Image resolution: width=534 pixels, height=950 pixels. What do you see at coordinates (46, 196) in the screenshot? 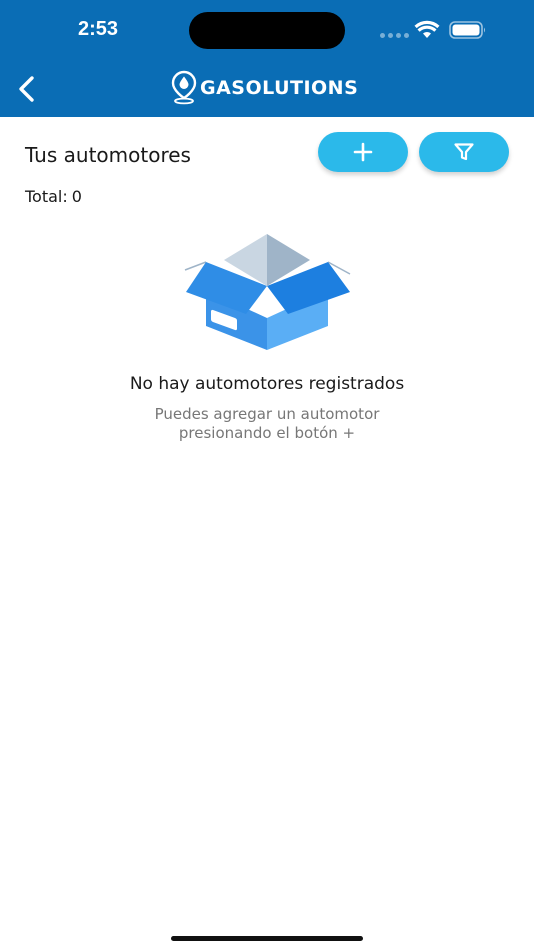
I see `total-label: Total:` at bounding box center [46, 196].